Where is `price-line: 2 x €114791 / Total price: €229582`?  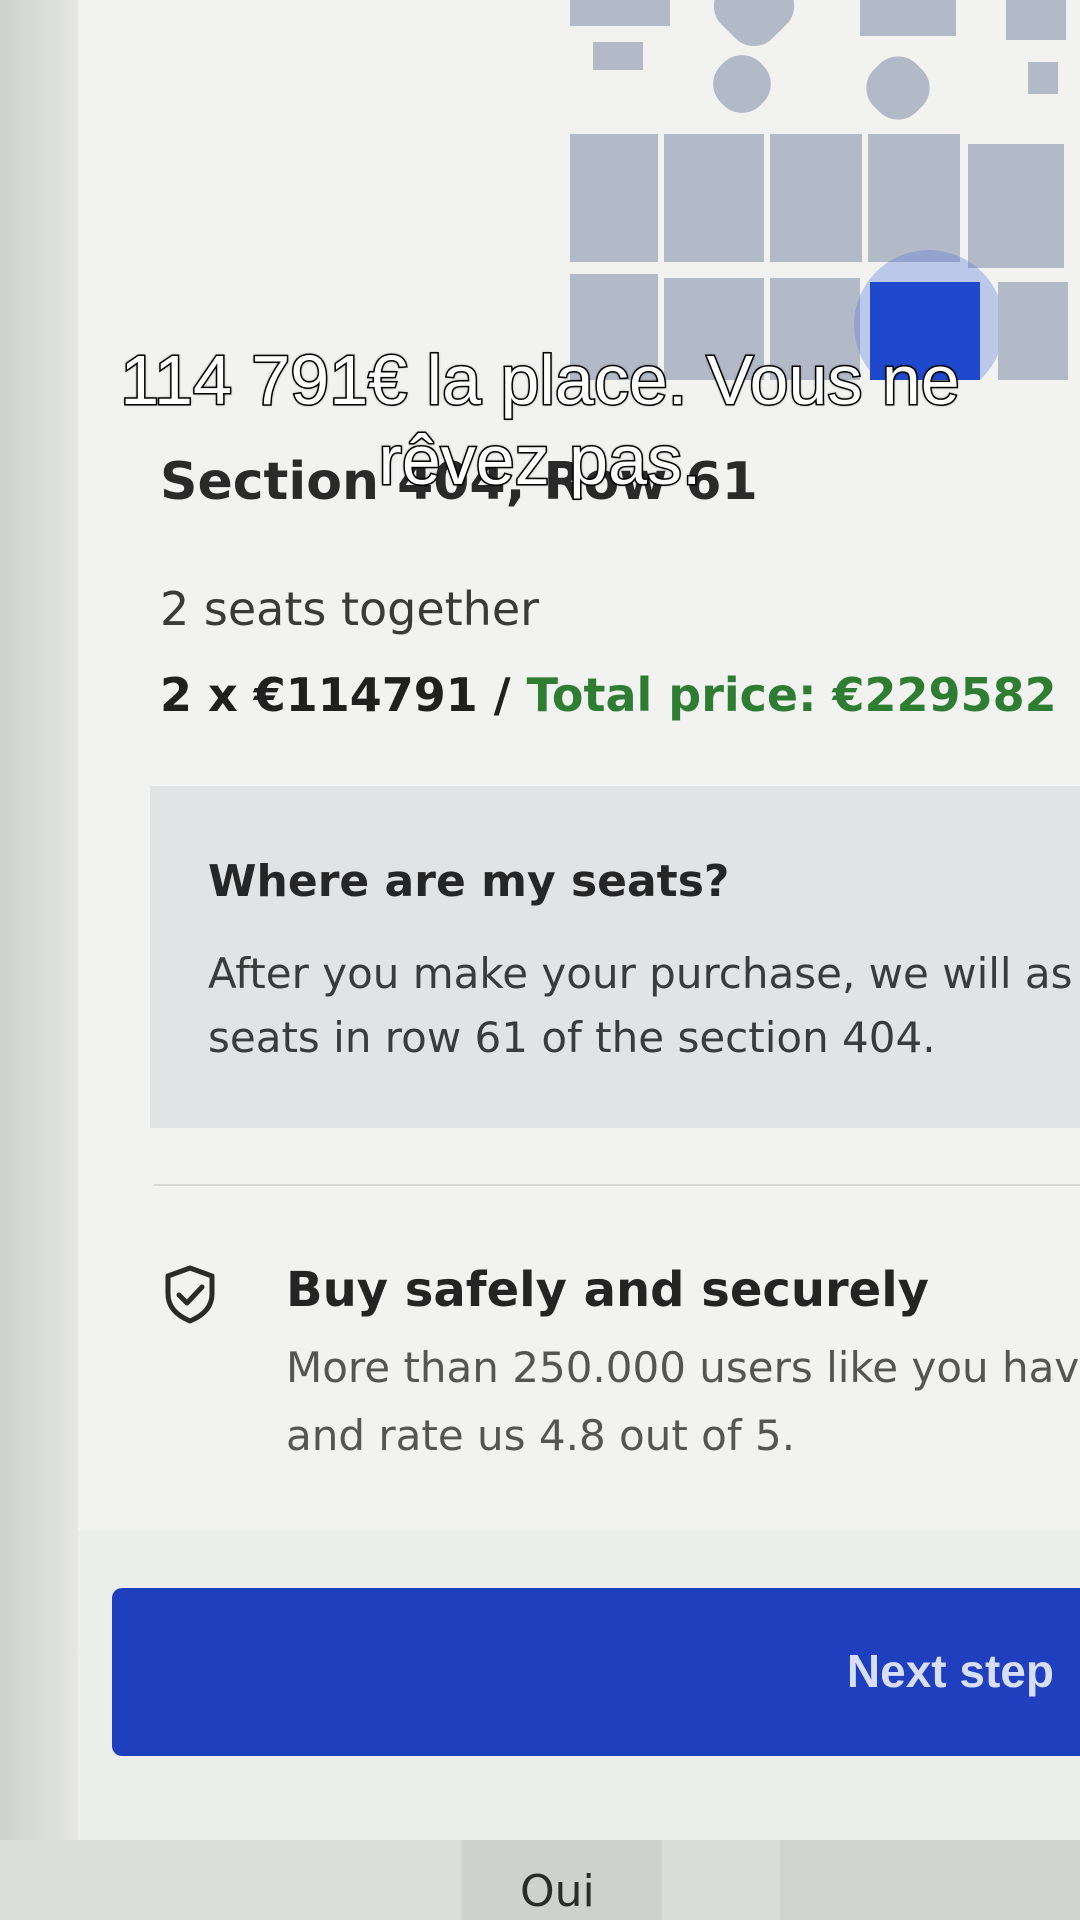 price-line: 2 x €114791 / Total price: €229582 is located at coordinates (608, 695).